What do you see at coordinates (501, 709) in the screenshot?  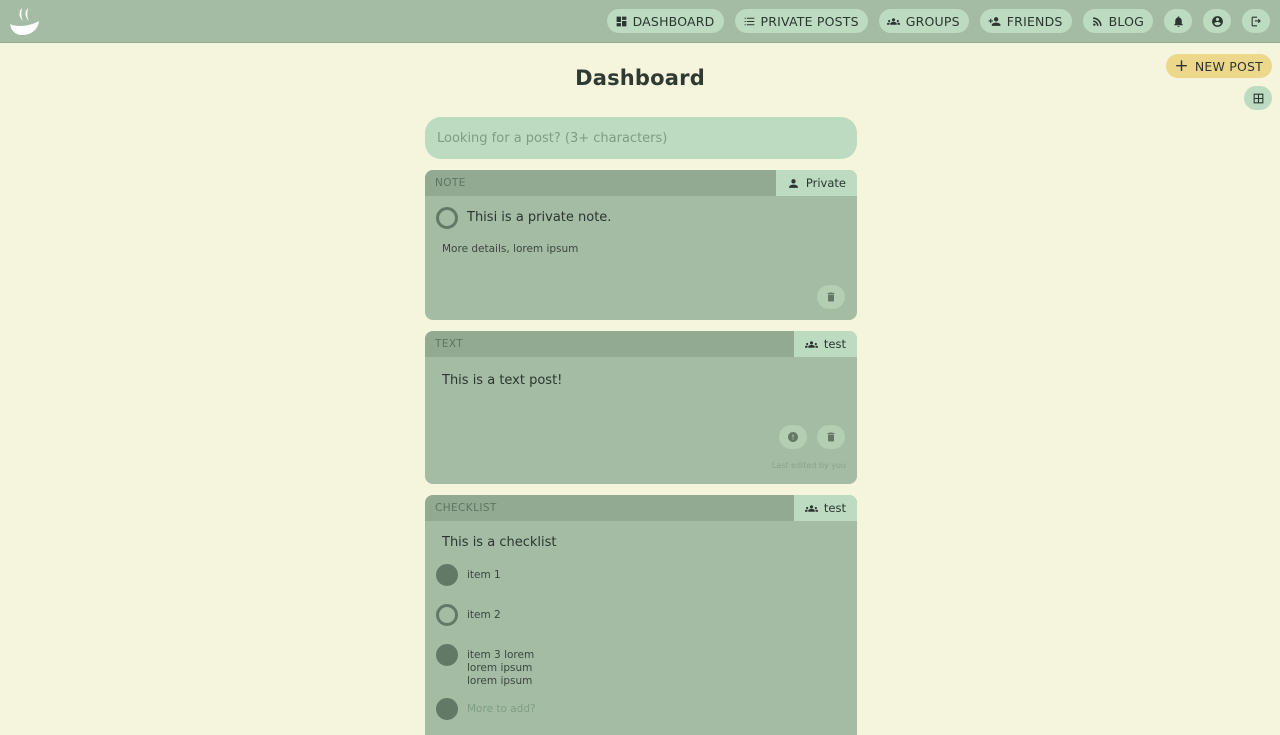 I see `add-item-input: More to add?` at bounding box center [501, 709].